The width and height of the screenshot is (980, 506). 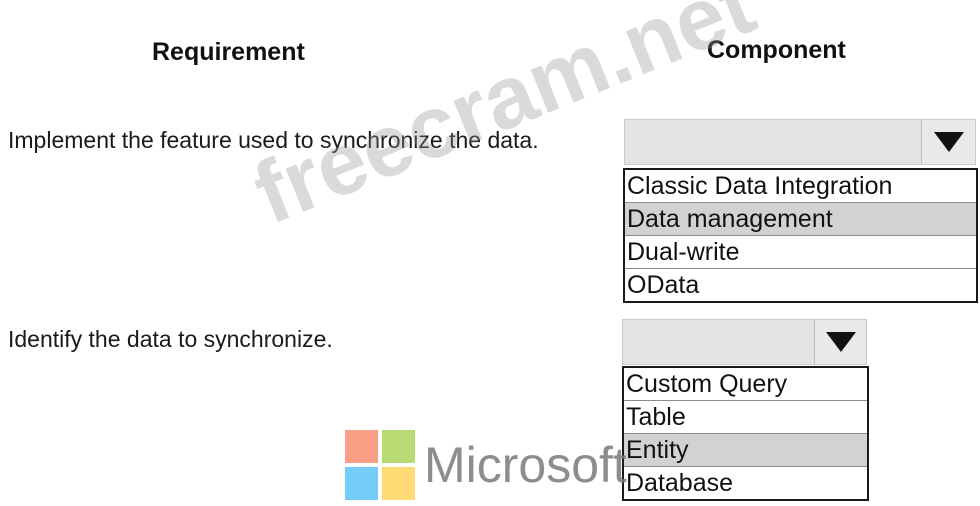 What do you see at coordinates (228, 52) in the screenshot?
I see `requirement-header: Requirement` at bounding box center [228, 52].